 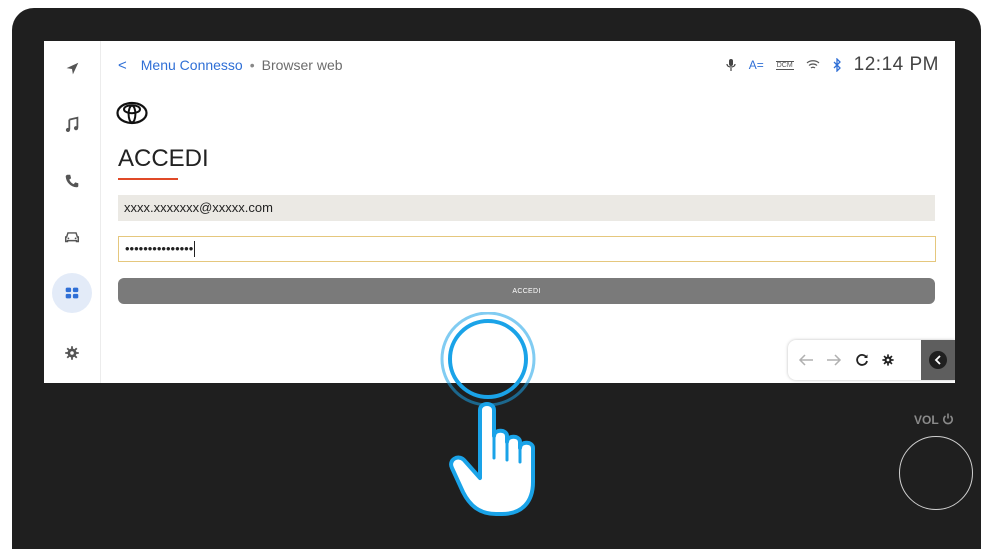 I want to click on mic-icon, so click(x=731, y=65).